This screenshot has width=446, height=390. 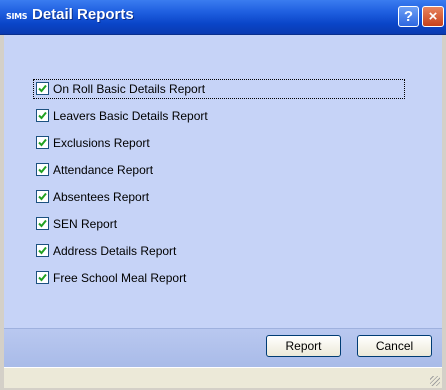 I want to click on report-label: Attendance Report, so click(x=103, y=169).